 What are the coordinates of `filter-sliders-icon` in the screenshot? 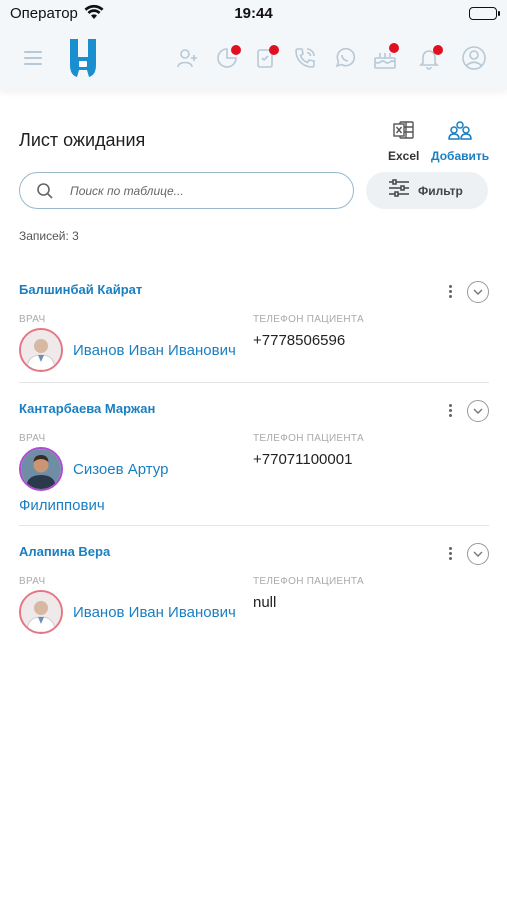 It's located at (399, 190).